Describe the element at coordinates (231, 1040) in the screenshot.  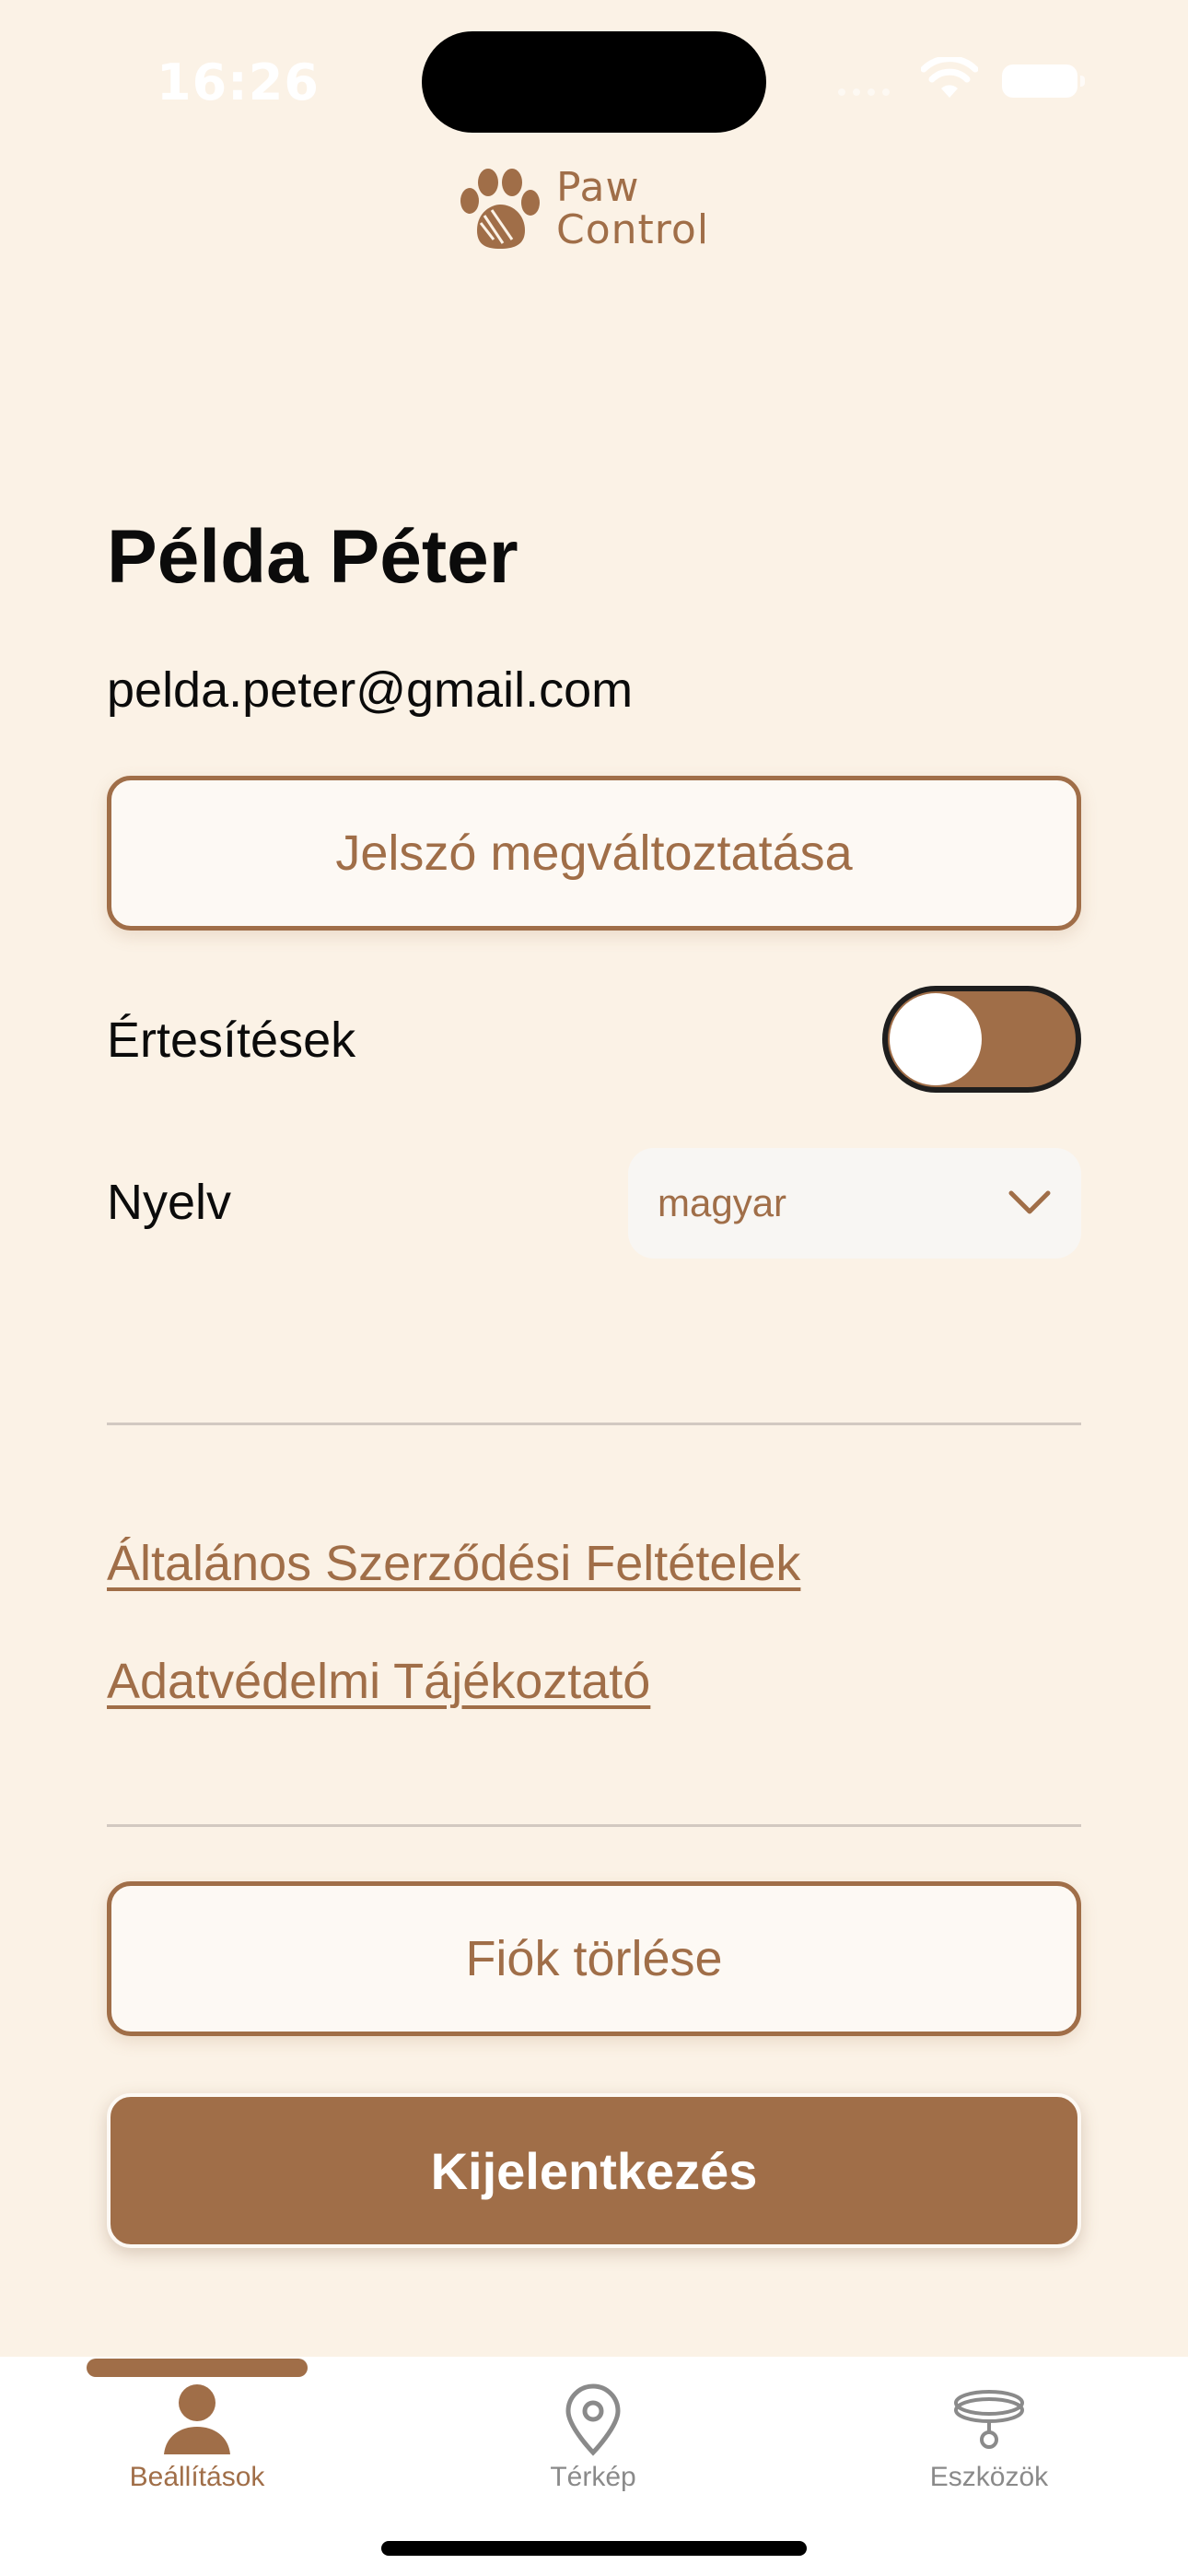
I see `notifications-label: Értesítések` at that location.